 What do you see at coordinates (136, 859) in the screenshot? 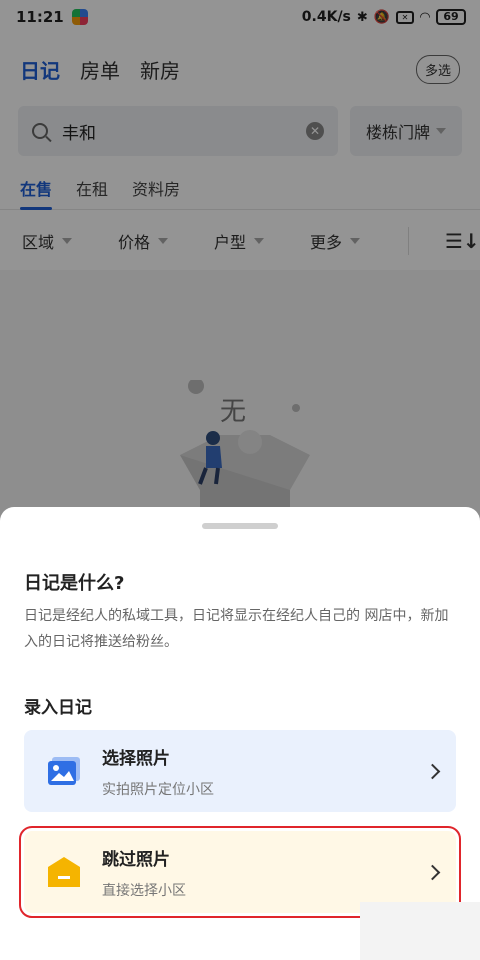
I see `skip-photo-title: 跳过照片` at bounding box center [136, 859].